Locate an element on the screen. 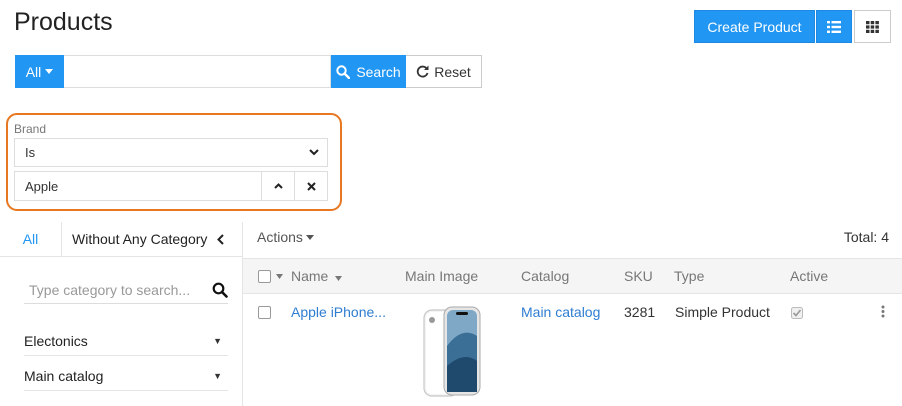 This screenshot has width=902, height=406. category-item-label: Main catalog is located at coordinates (64, 375).